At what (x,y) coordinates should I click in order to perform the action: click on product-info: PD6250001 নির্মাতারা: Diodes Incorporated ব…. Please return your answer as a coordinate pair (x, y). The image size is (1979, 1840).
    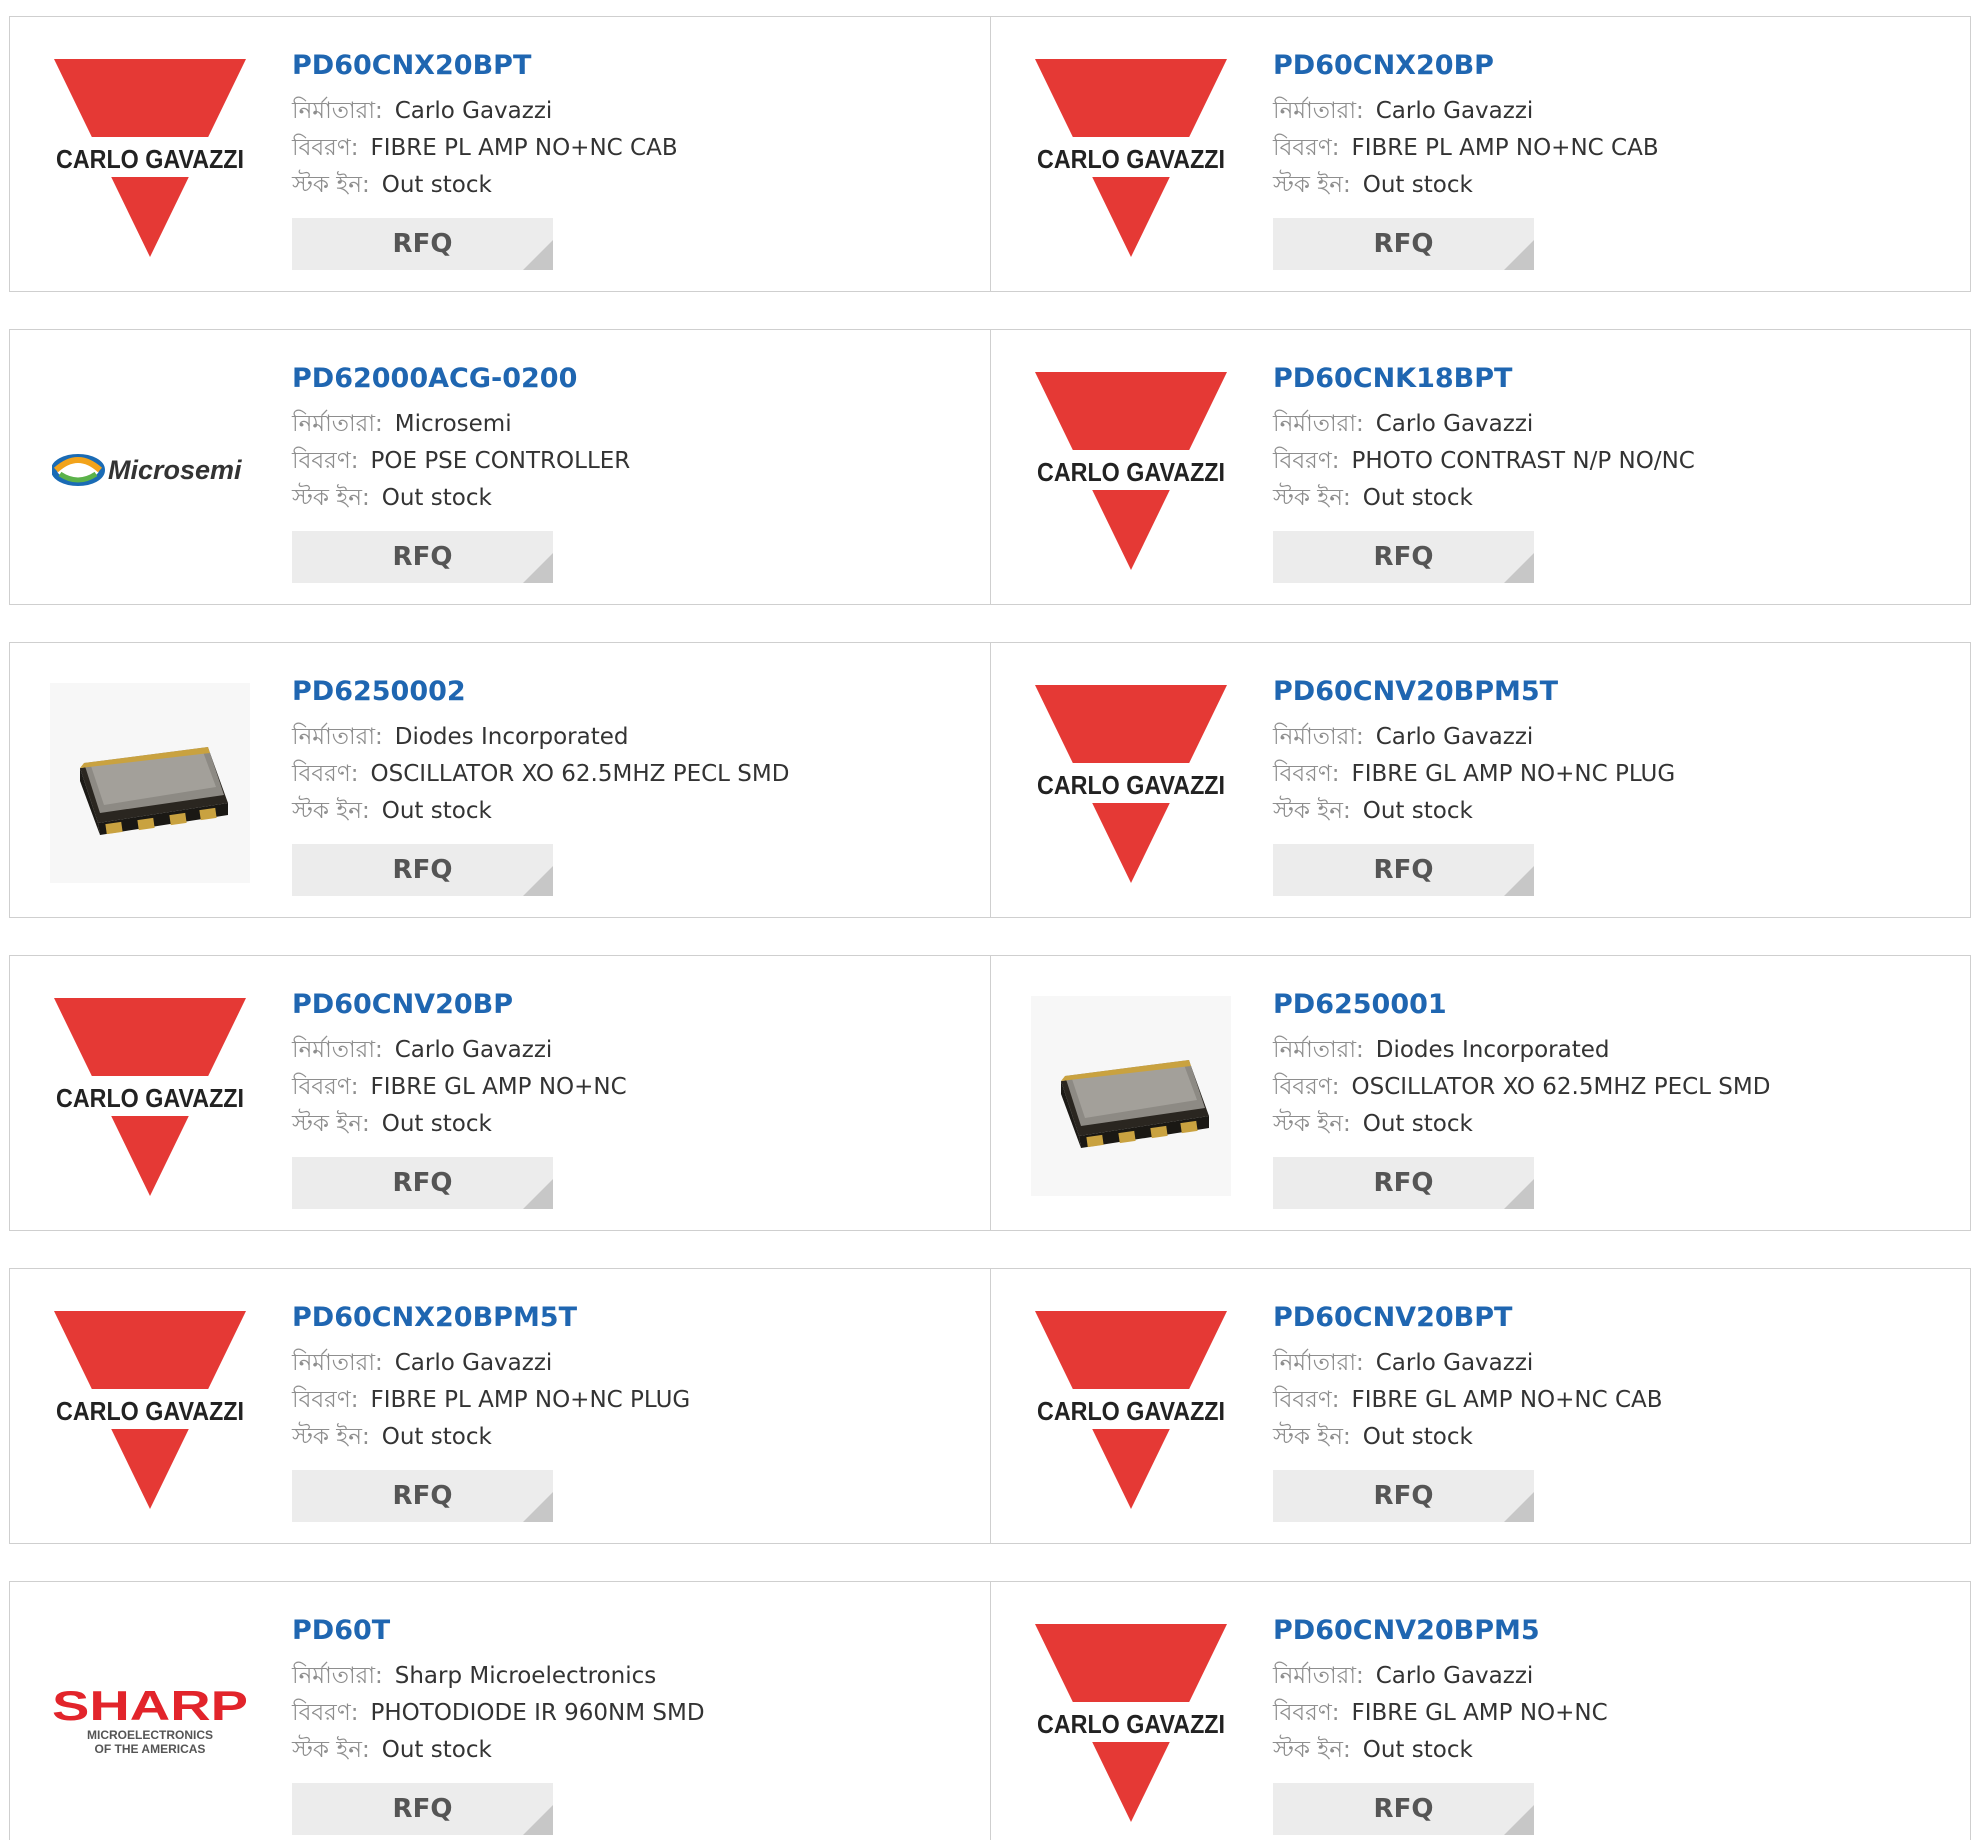
    Looking at the image, I should click on (1521, 1064).